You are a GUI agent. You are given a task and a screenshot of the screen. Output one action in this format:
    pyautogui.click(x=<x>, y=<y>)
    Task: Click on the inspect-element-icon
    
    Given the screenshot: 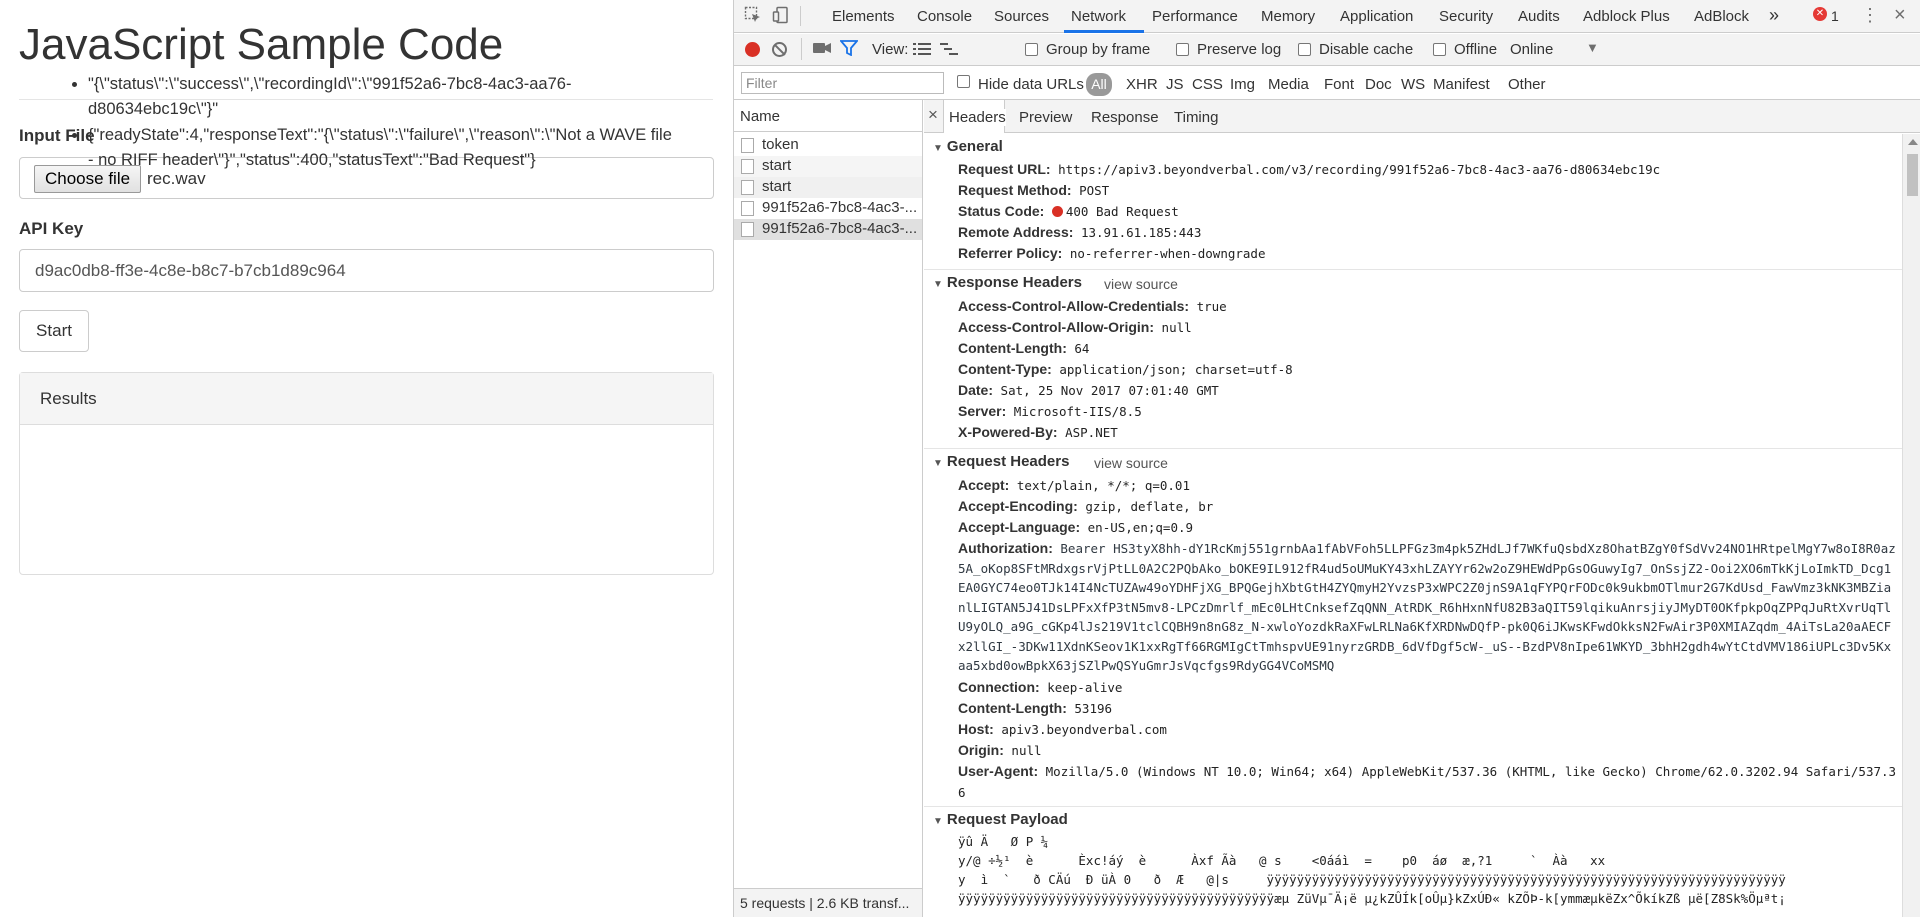 What is the action you would take?
    pyautogui.click(x=753, y=17)
    